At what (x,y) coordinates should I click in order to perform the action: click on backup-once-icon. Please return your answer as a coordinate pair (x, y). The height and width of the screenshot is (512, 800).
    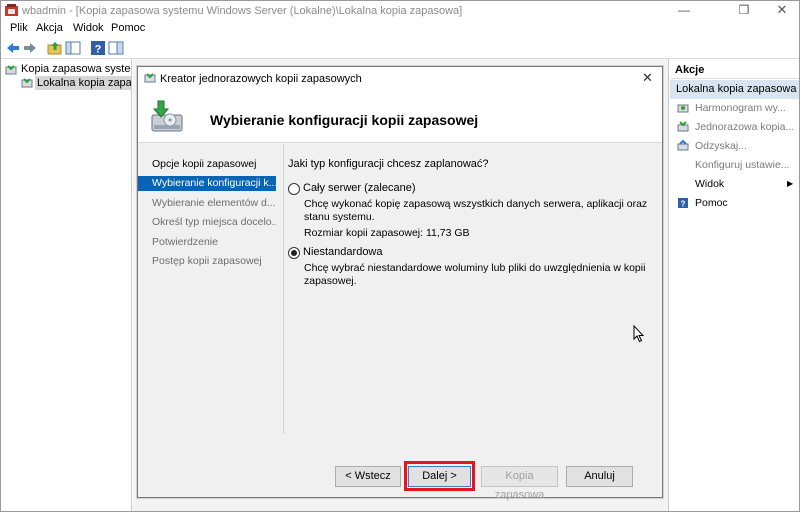
    Looking at the image, I should click on (683, 126).